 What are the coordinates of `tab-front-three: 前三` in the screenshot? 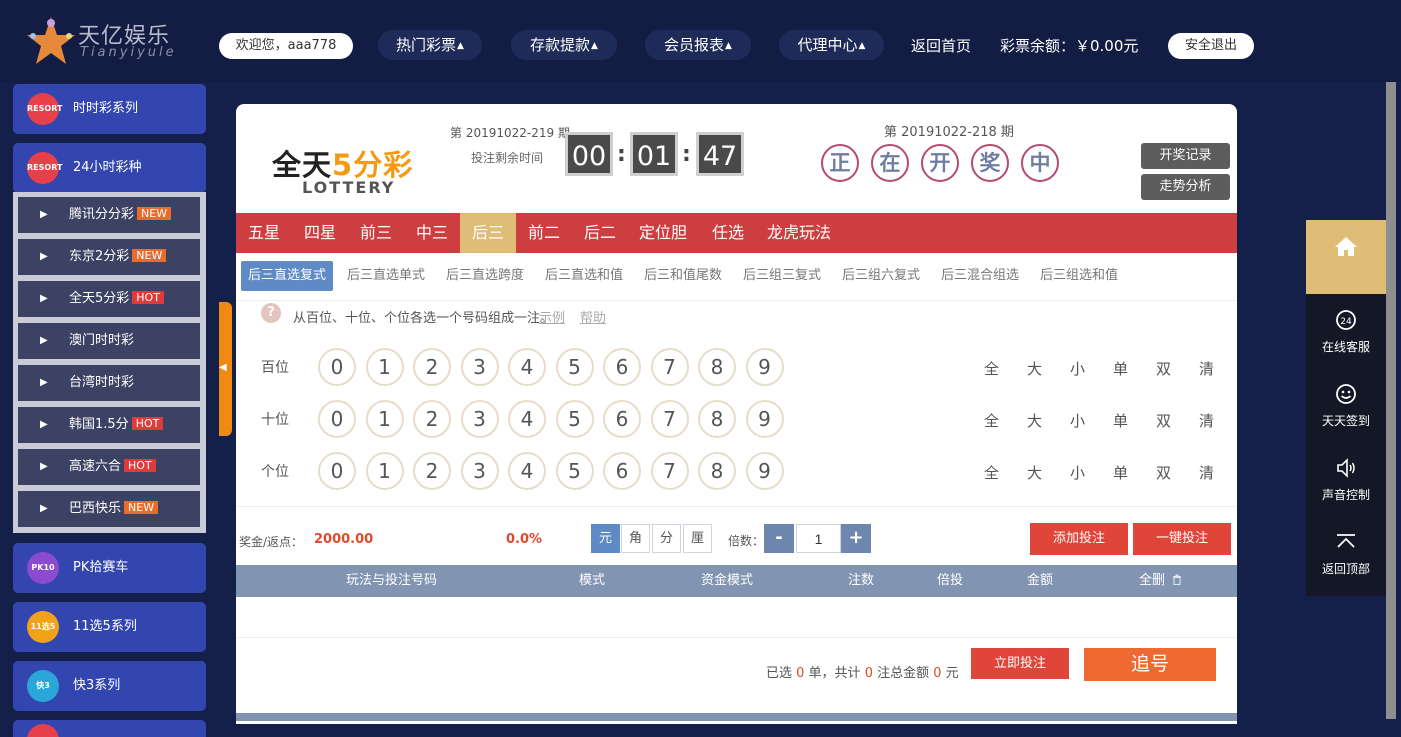 It's located at (376, 233).